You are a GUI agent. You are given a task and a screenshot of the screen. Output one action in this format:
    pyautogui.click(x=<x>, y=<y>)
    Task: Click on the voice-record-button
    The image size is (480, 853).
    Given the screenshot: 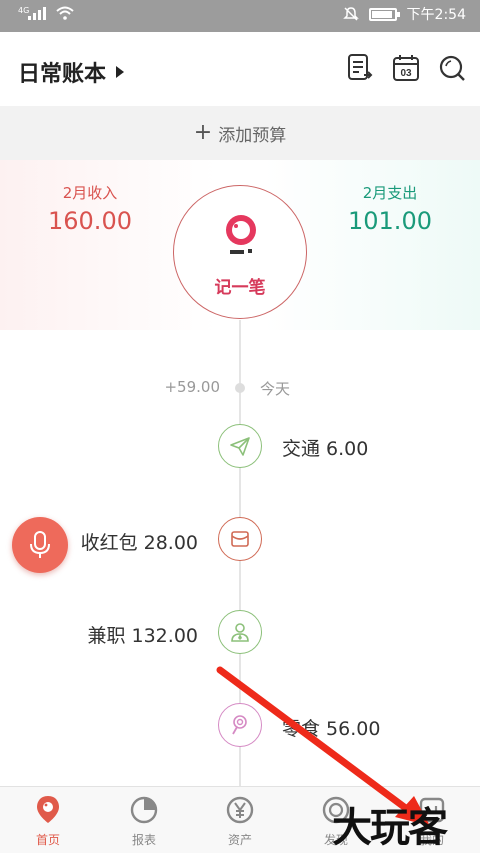 What is the action you would take?
    pyautogui.click(x=40, y=545)
    